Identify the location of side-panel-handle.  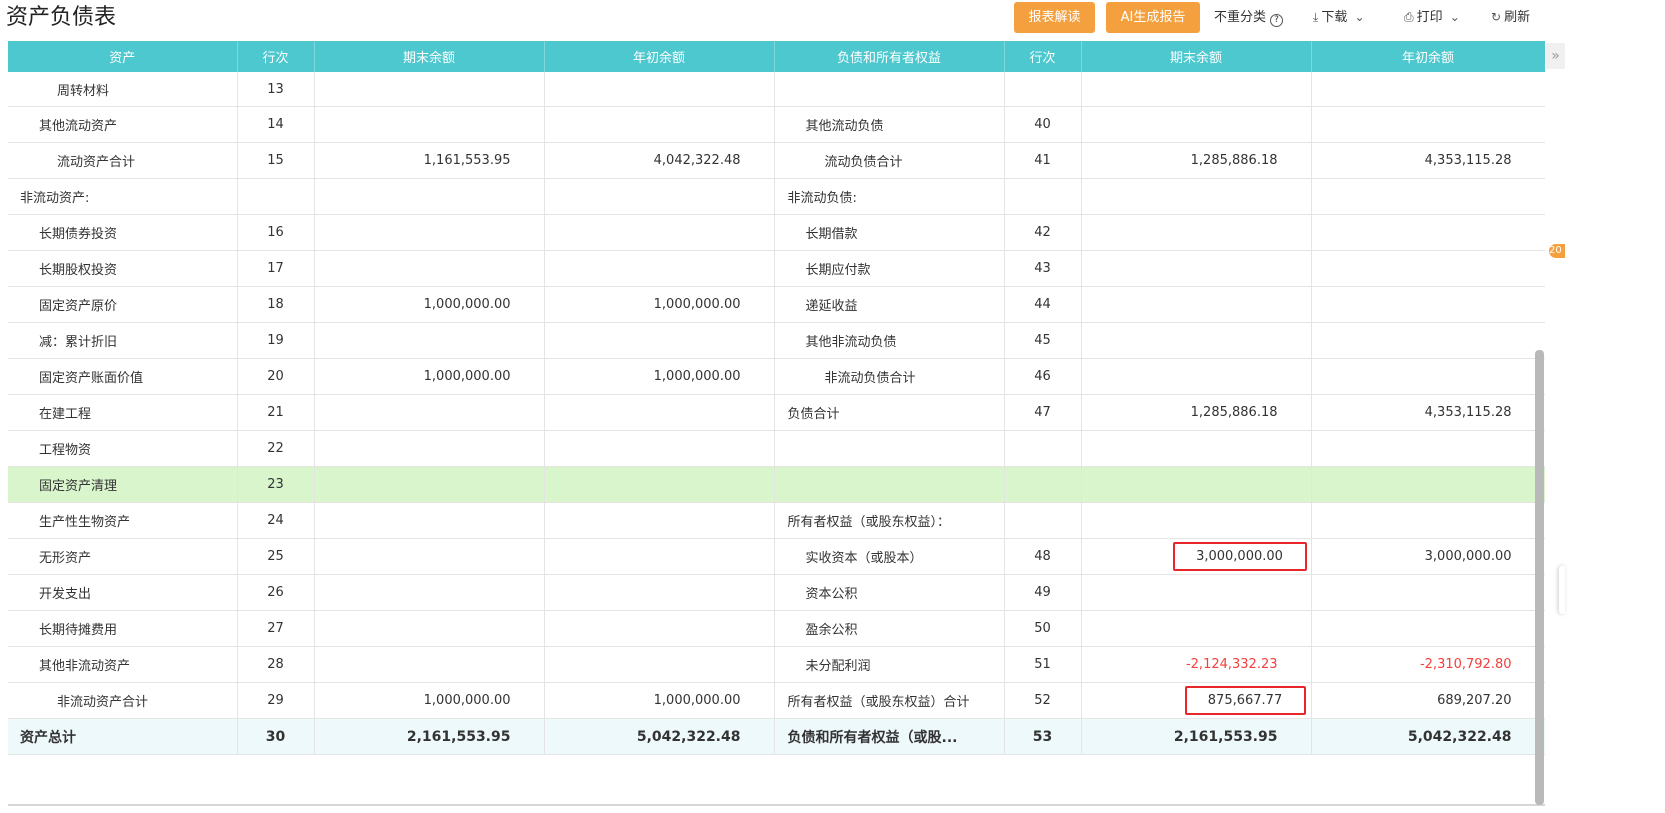
(1562, 590).